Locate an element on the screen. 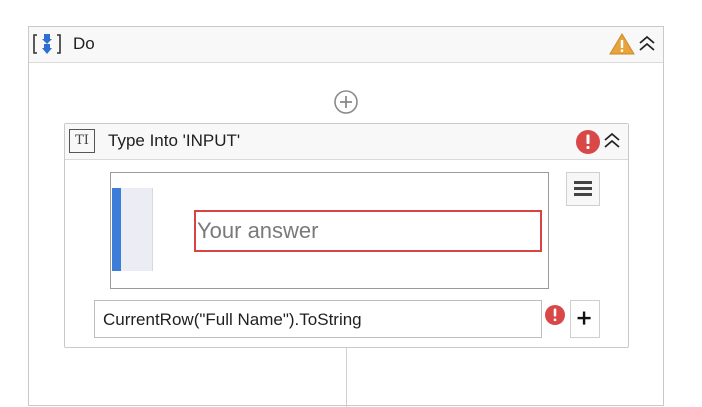 The height and width of the screenshot is (407, 702). preview-accent-bar is located at coordinates (116, 229).